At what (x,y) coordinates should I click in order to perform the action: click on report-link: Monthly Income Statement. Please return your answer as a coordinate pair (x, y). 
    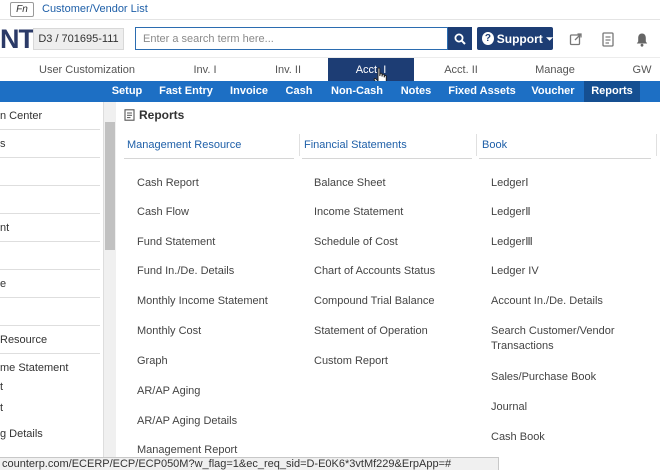
    Looking at the image, I should click on (212, 301).